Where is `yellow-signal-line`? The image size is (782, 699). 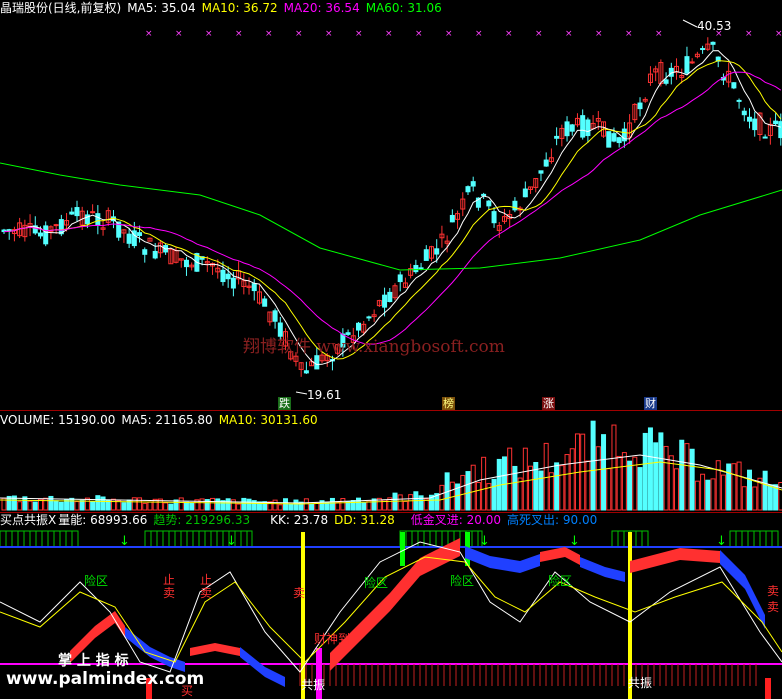
yellow-signal-line is located at coordinates (303, 615).